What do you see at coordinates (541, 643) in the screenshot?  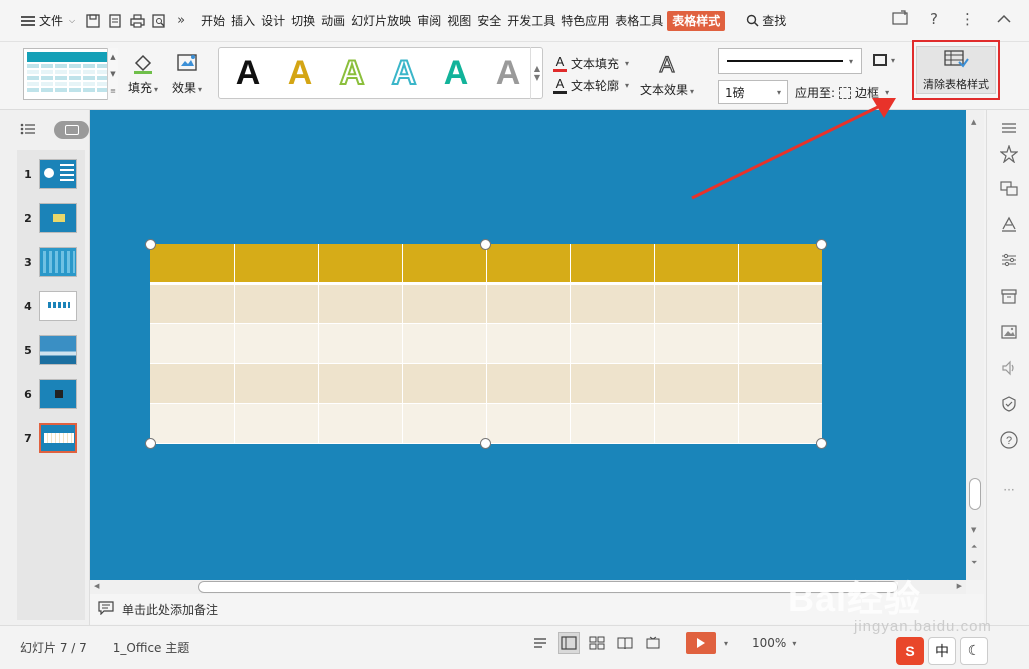 I see `notes-toggle-icon` at bounding box center [541, 643].